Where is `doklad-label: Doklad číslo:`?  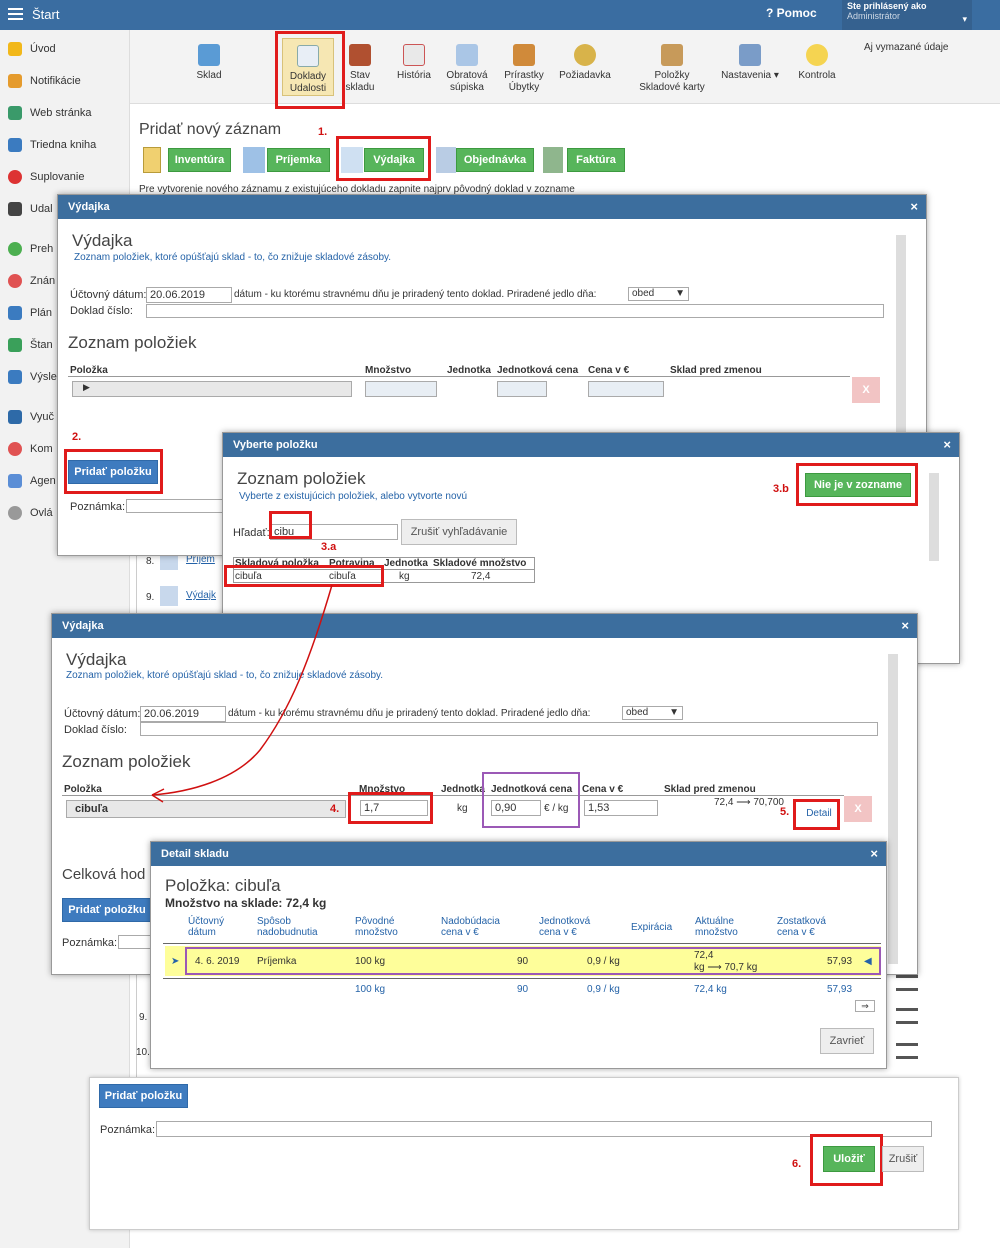 doklad-label: Doklad číslo: is located at coordinates (101, 311).